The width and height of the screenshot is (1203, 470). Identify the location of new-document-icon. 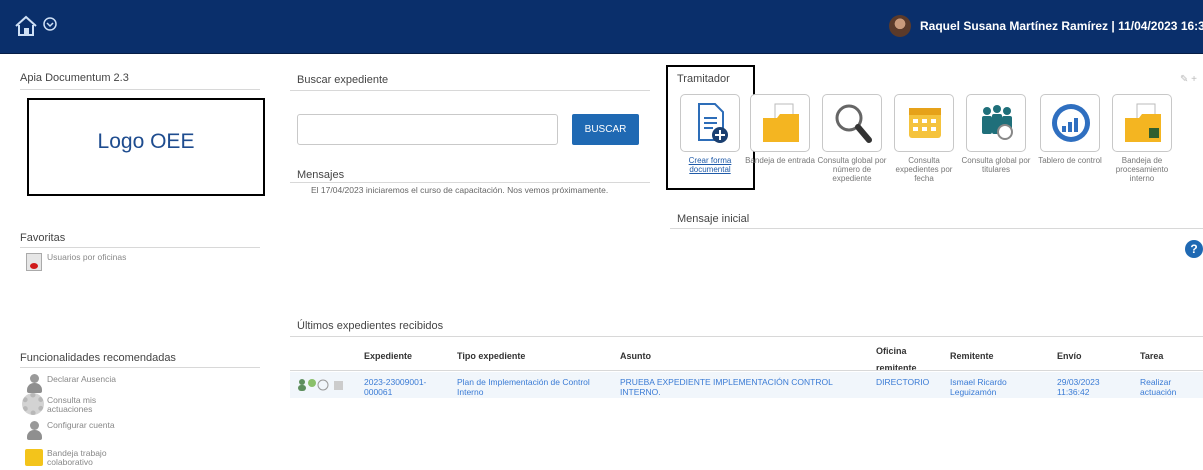
(713, 123).